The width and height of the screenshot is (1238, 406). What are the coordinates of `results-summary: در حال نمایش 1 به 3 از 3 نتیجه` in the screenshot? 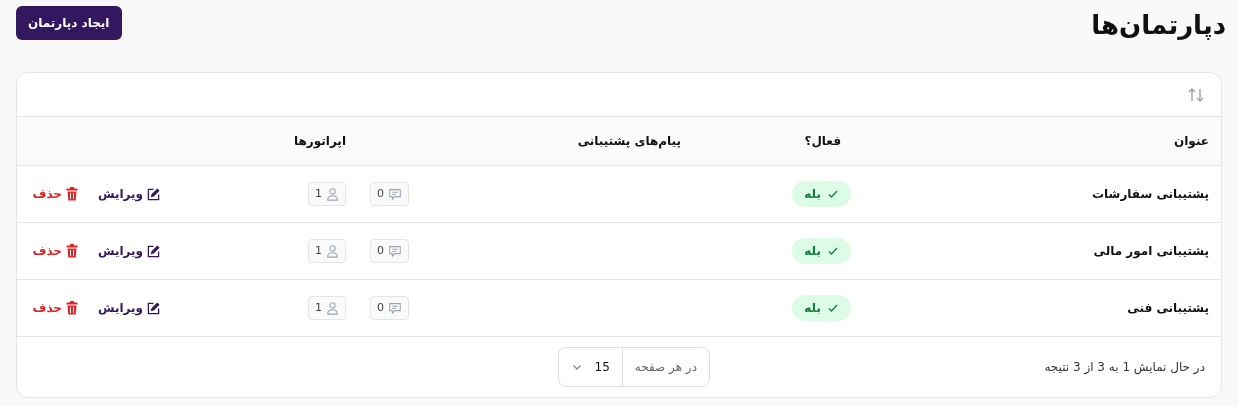 It's located at (1124, 367).